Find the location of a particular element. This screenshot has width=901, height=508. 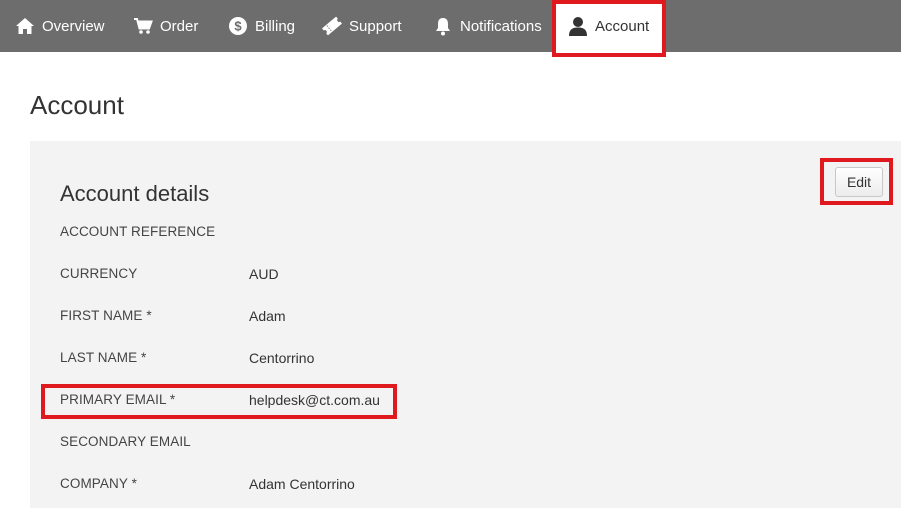

nav-item-overview: Overview is located at coordinates (59, 26).